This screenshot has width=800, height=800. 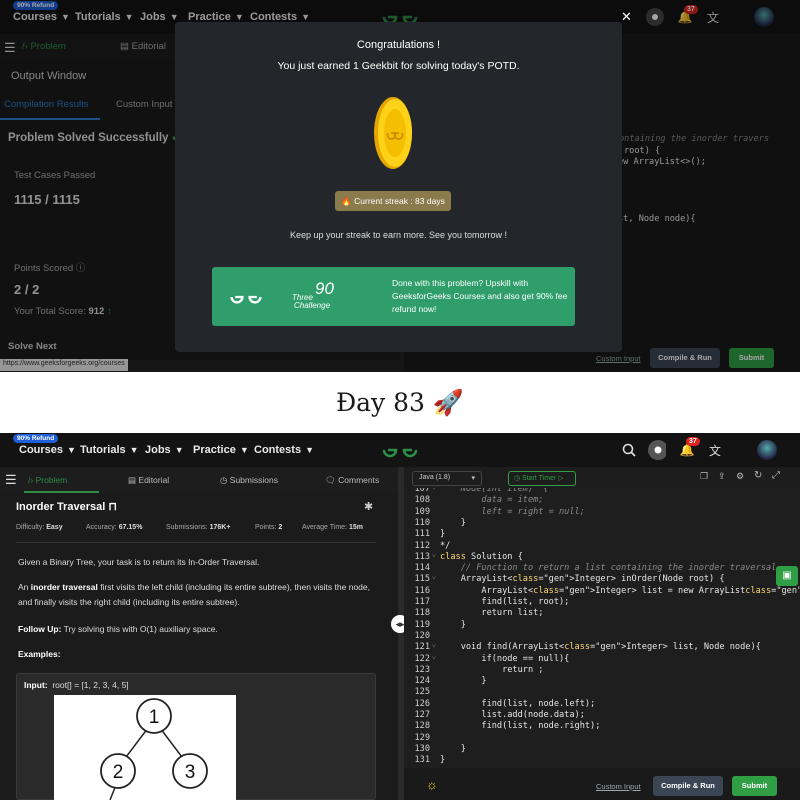 I want to click on solve-next-link: Solve Next, so click(x=32, y=346).